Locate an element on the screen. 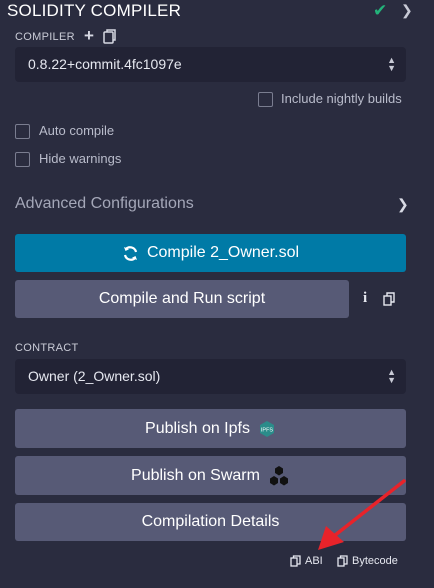 This screenshot has height=588, width=434. annotation-arrow-icon is located at coordinates (359, 517).